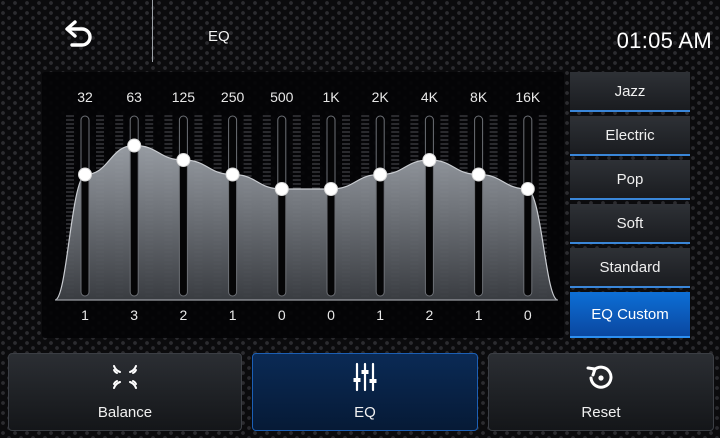 The image size is (720, 438). I want to click on preset-standard: Standard, so click(630, 268).